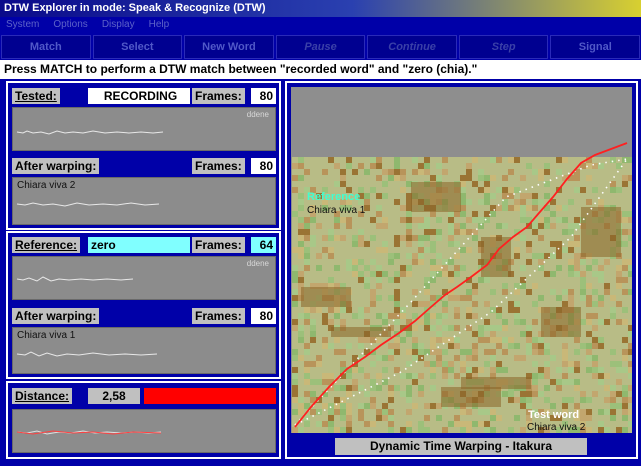 Image resolution: width=641 pixels, height=466 pixels. What do you see at coordinates (118, 25) in the screenshot?
I see `menu-display: Display` at bounding box center [118, 25].